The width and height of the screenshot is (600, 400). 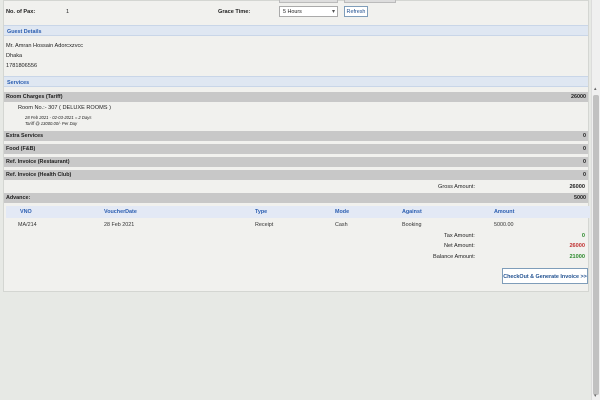 I want to click on ref-restaurant-bar: Ref. Invoice (Restaurant) 0, so click(x=296, y=162).